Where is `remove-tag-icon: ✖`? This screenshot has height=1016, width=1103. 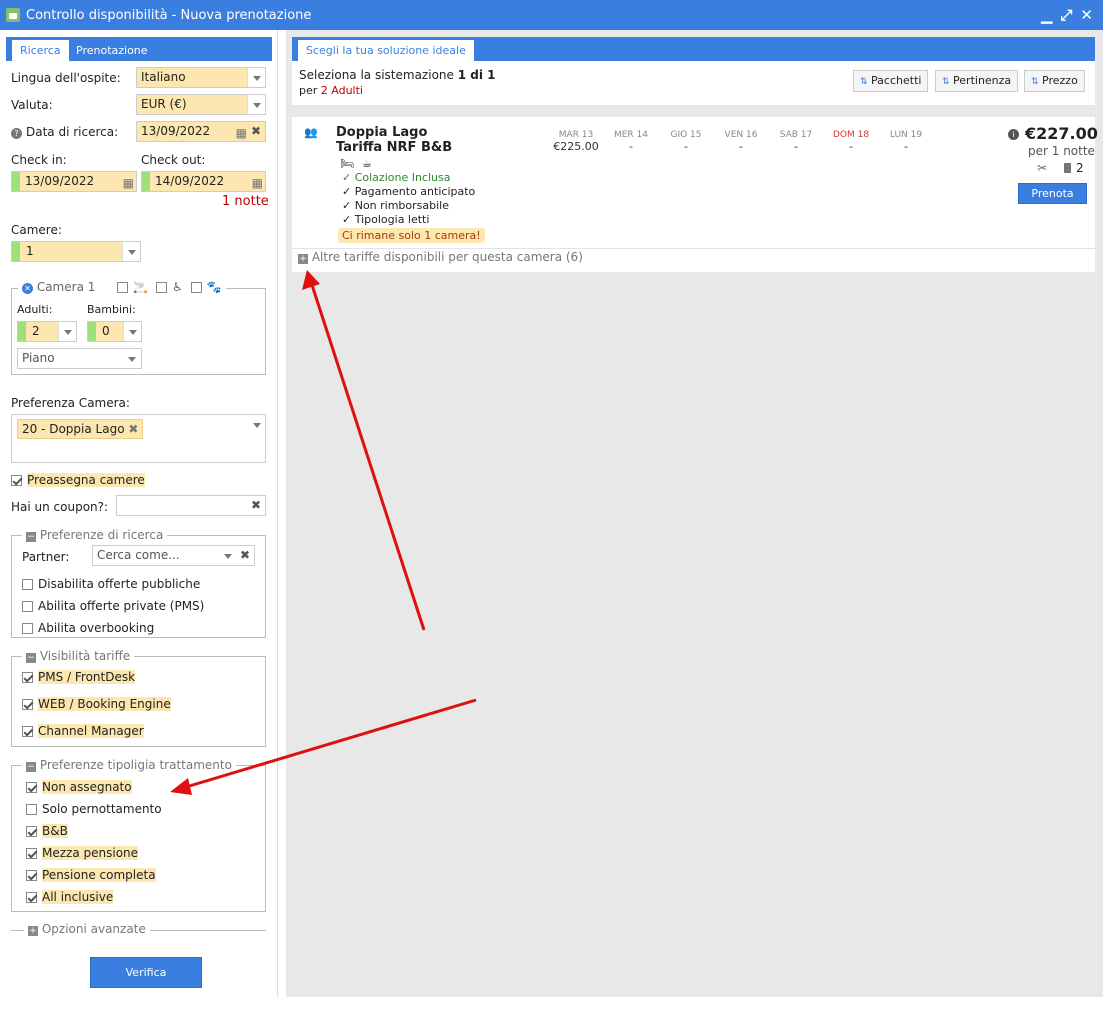
remove-tag-icon: ✖ is located at coordinates (133, 429).